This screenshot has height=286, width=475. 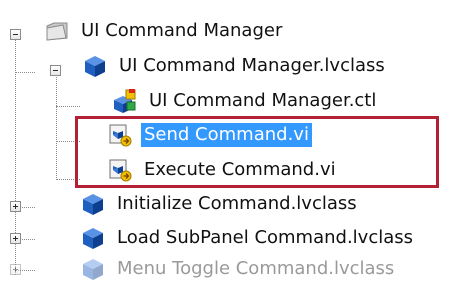 What do you see at coordinates (256, 268) in the screenshot?
I see `tree-item-label: Menu Toggle Command.lvclass` at bounding box center [256, 268].